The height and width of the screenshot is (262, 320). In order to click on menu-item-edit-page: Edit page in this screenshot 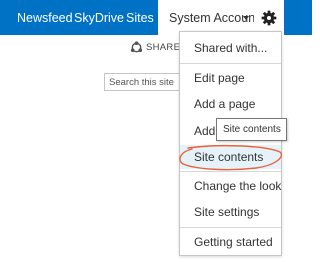, I will do `click(230, 78)`.